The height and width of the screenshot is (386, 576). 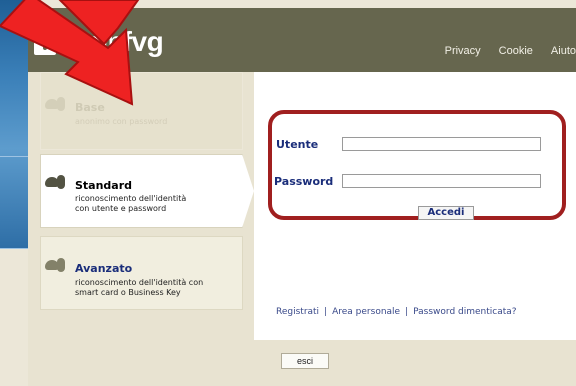 I want to click on highlight-box, so click(x=417, y=165).